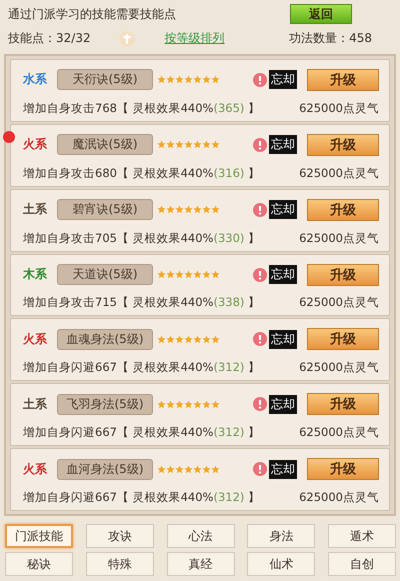 Image resolution: width=400 pixels, height=581 pixels. I want to click on skill-name: 碧宵诀(5级), so click(105, 209).